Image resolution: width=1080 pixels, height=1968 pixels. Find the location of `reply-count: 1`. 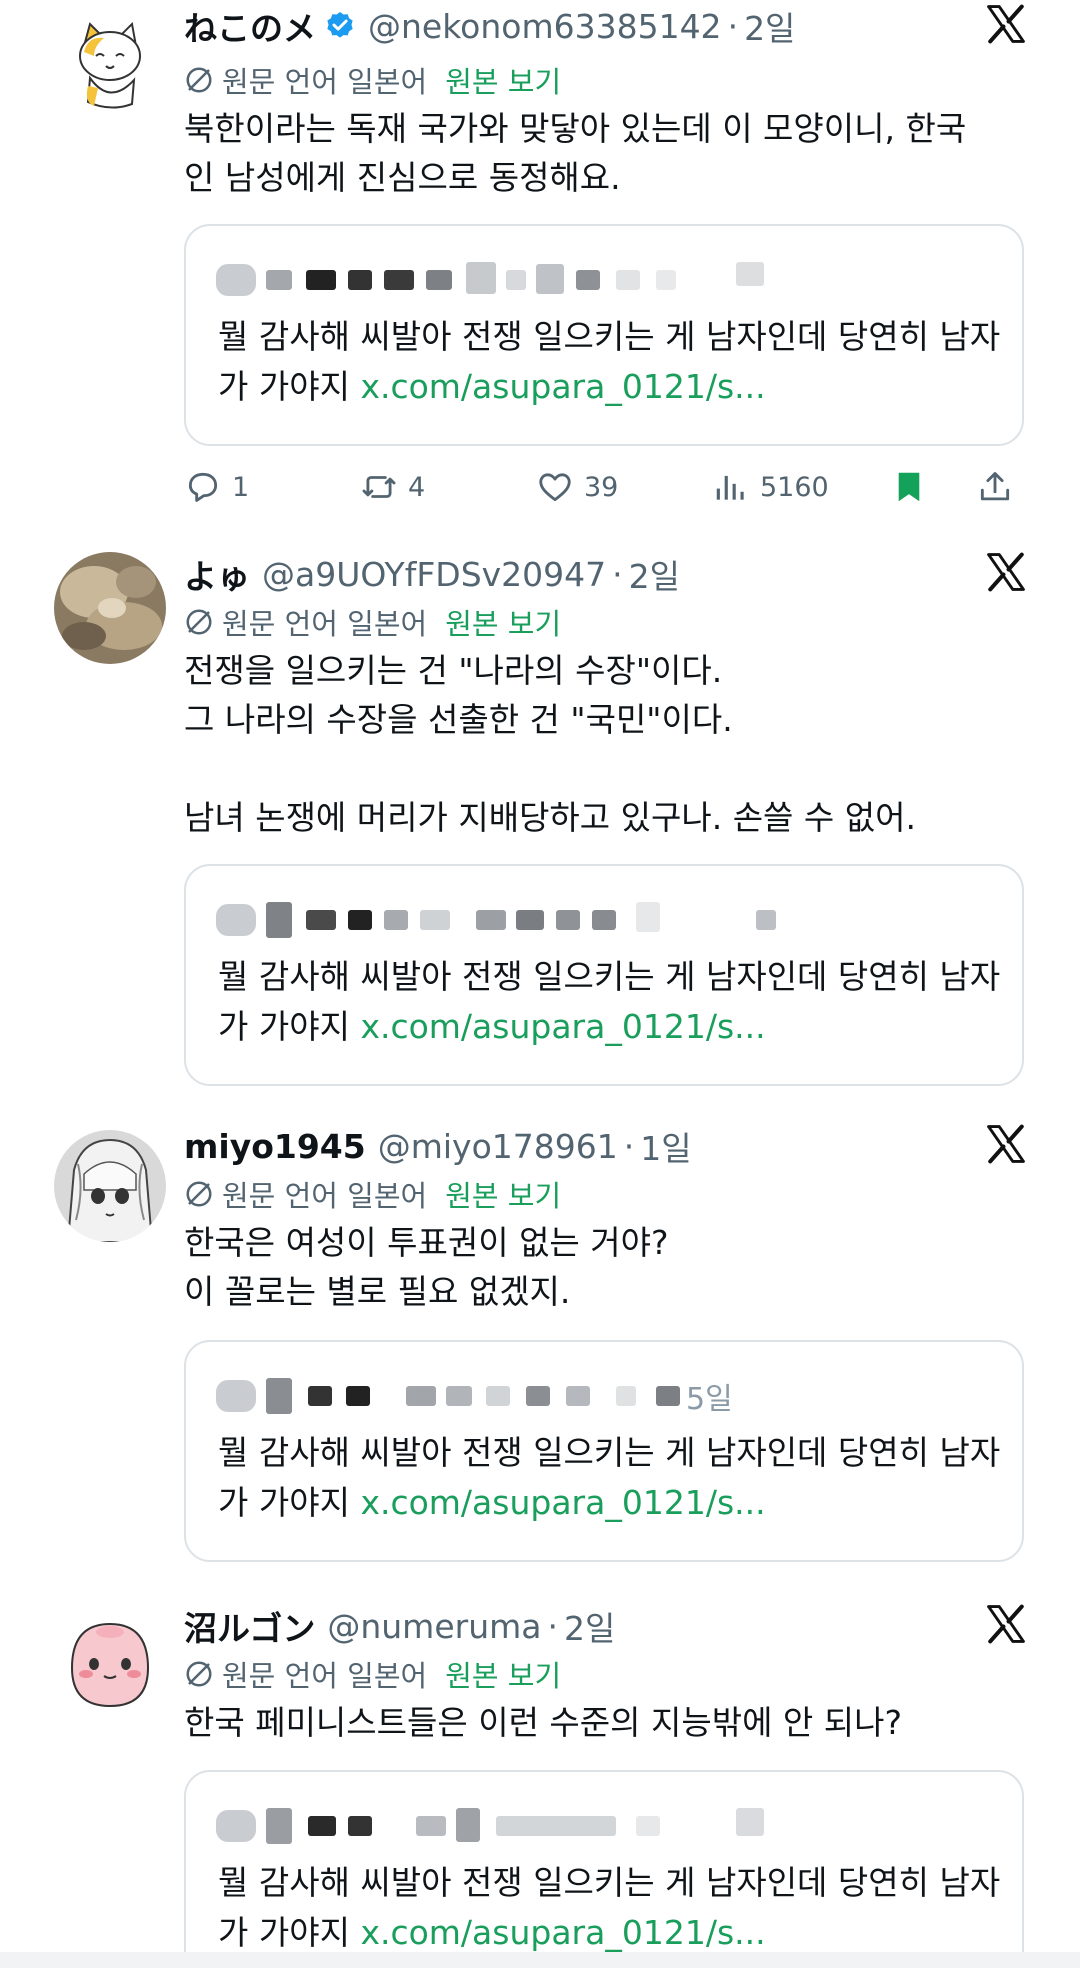

reply-count: 1 is located at coordinates (241, 487).